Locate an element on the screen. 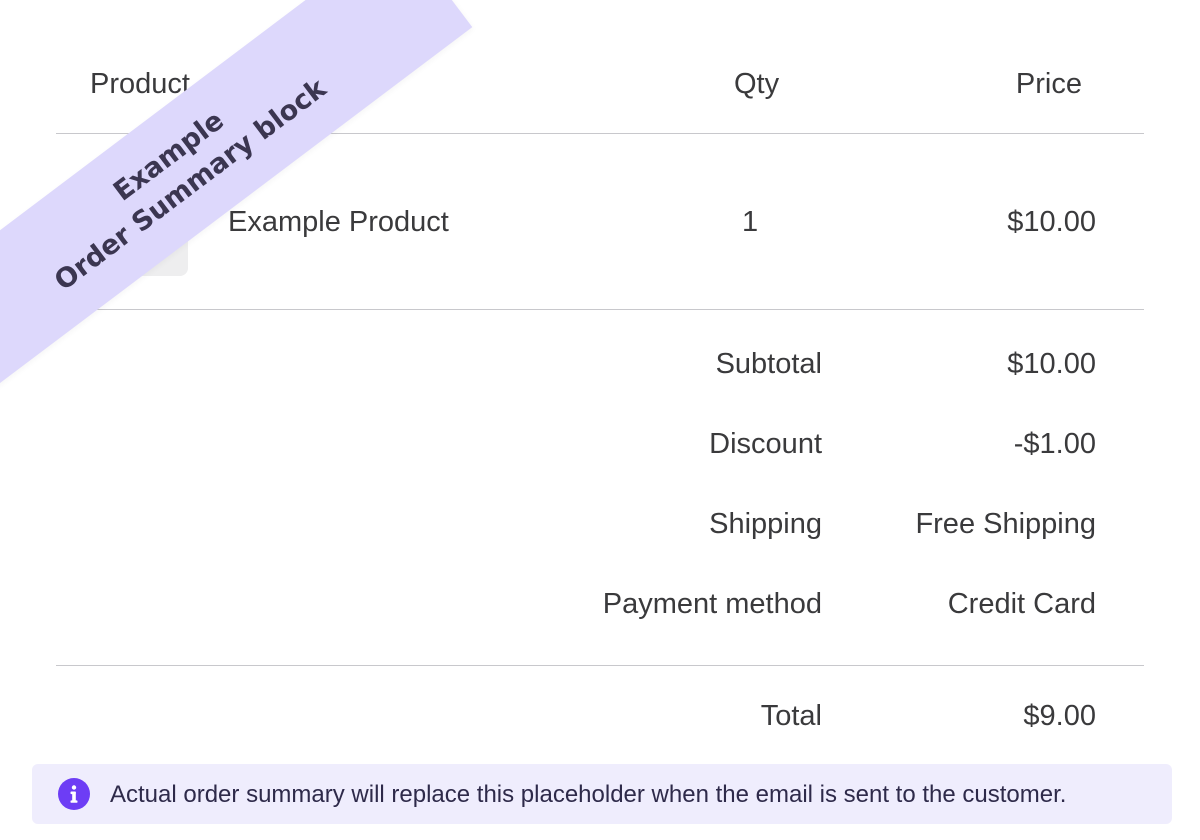  column-header-price: Price is located at coordinates (1048, 84).